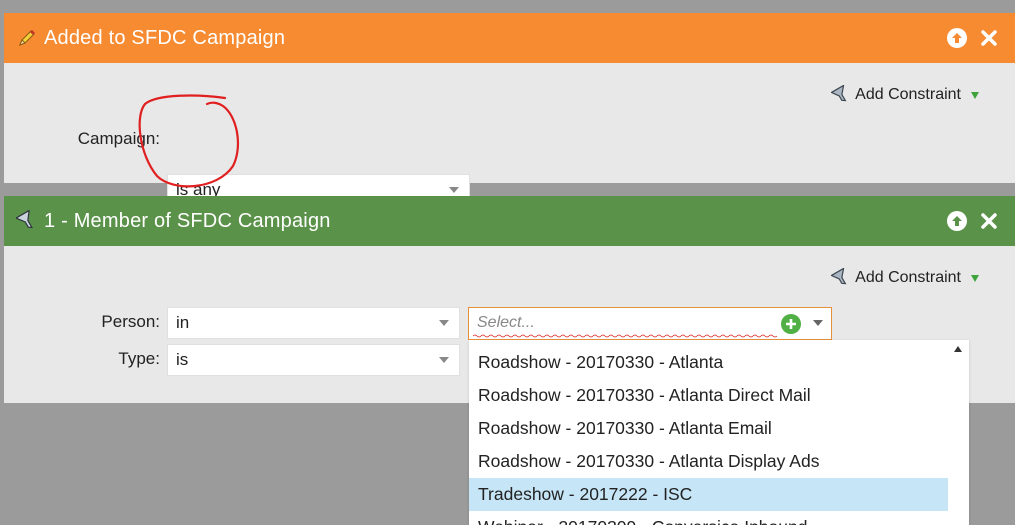 This screenshot has width=1015, height=525. I want to click on pencil-icon, so click(27, 38).